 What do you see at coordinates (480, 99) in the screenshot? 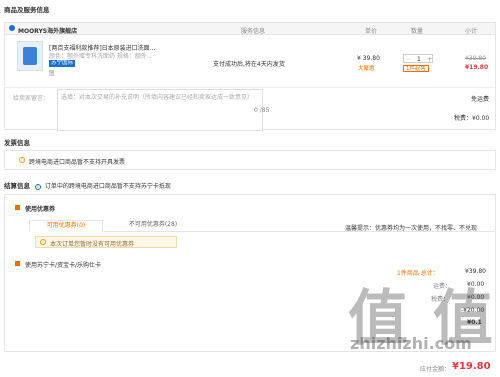
I see `shipping-free: 免运费` at bounding box center [480, 99].